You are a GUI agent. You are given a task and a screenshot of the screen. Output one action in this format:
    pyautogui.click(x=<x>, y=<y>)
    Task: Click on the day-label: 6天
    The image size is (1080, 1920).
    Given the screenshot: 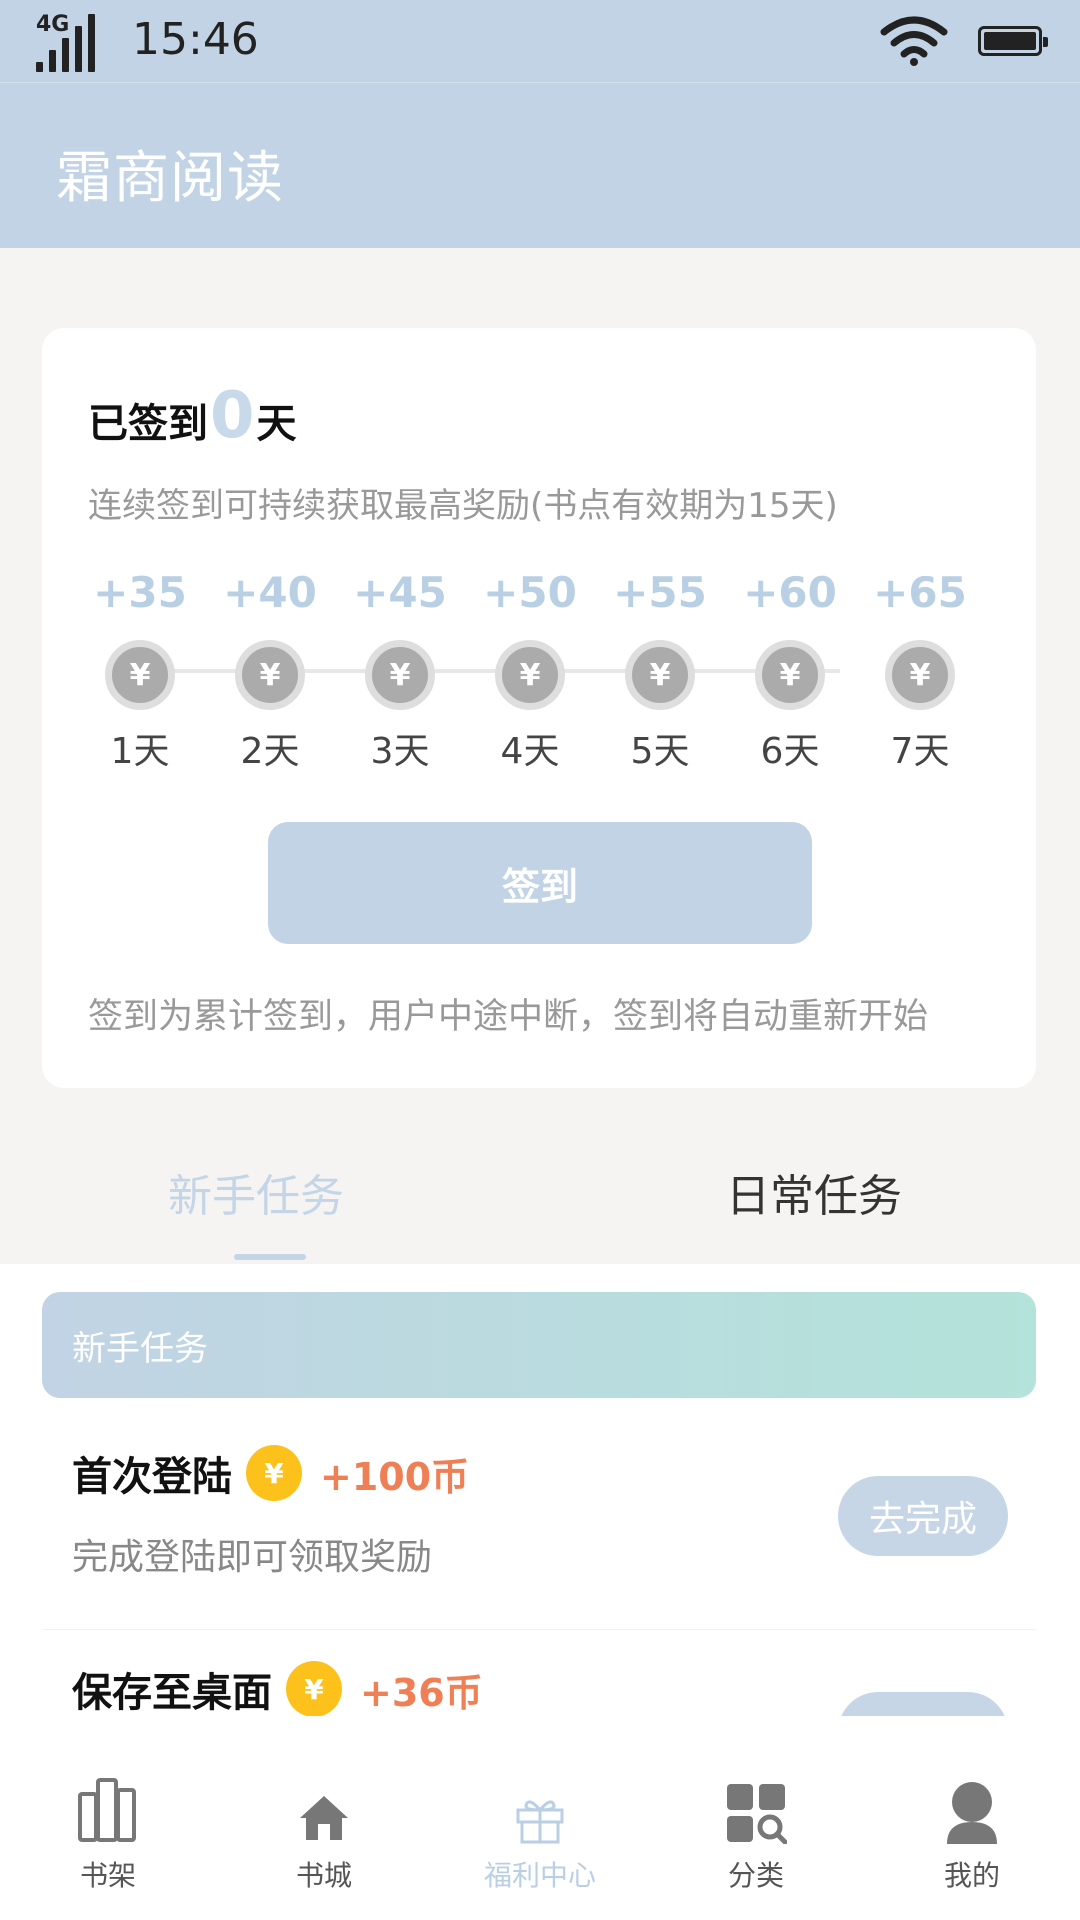 What is the action you would take?
    pyautogui.click(x=790, y=751)
    